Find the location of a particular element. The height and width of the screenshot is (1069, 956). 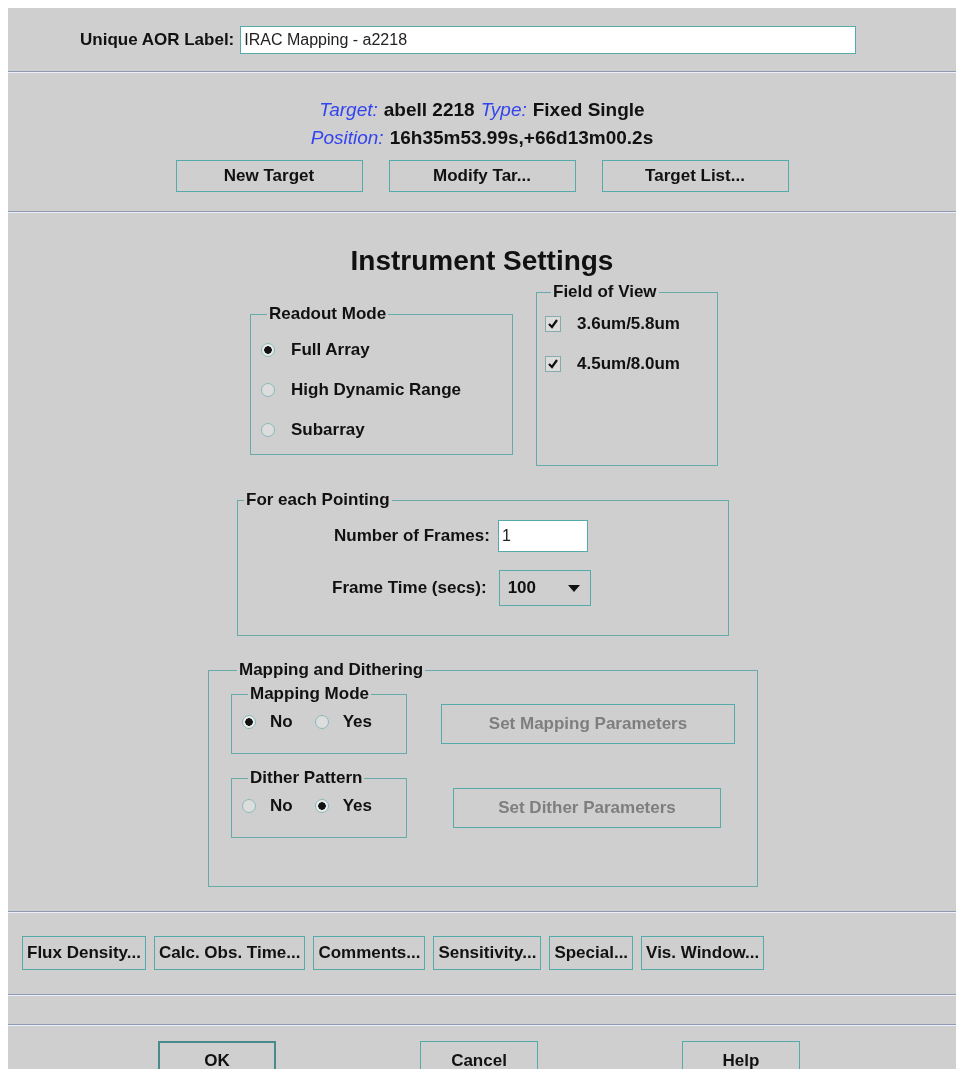

aor-label: Unique AOR Label: is located at coordinates (157, 39).